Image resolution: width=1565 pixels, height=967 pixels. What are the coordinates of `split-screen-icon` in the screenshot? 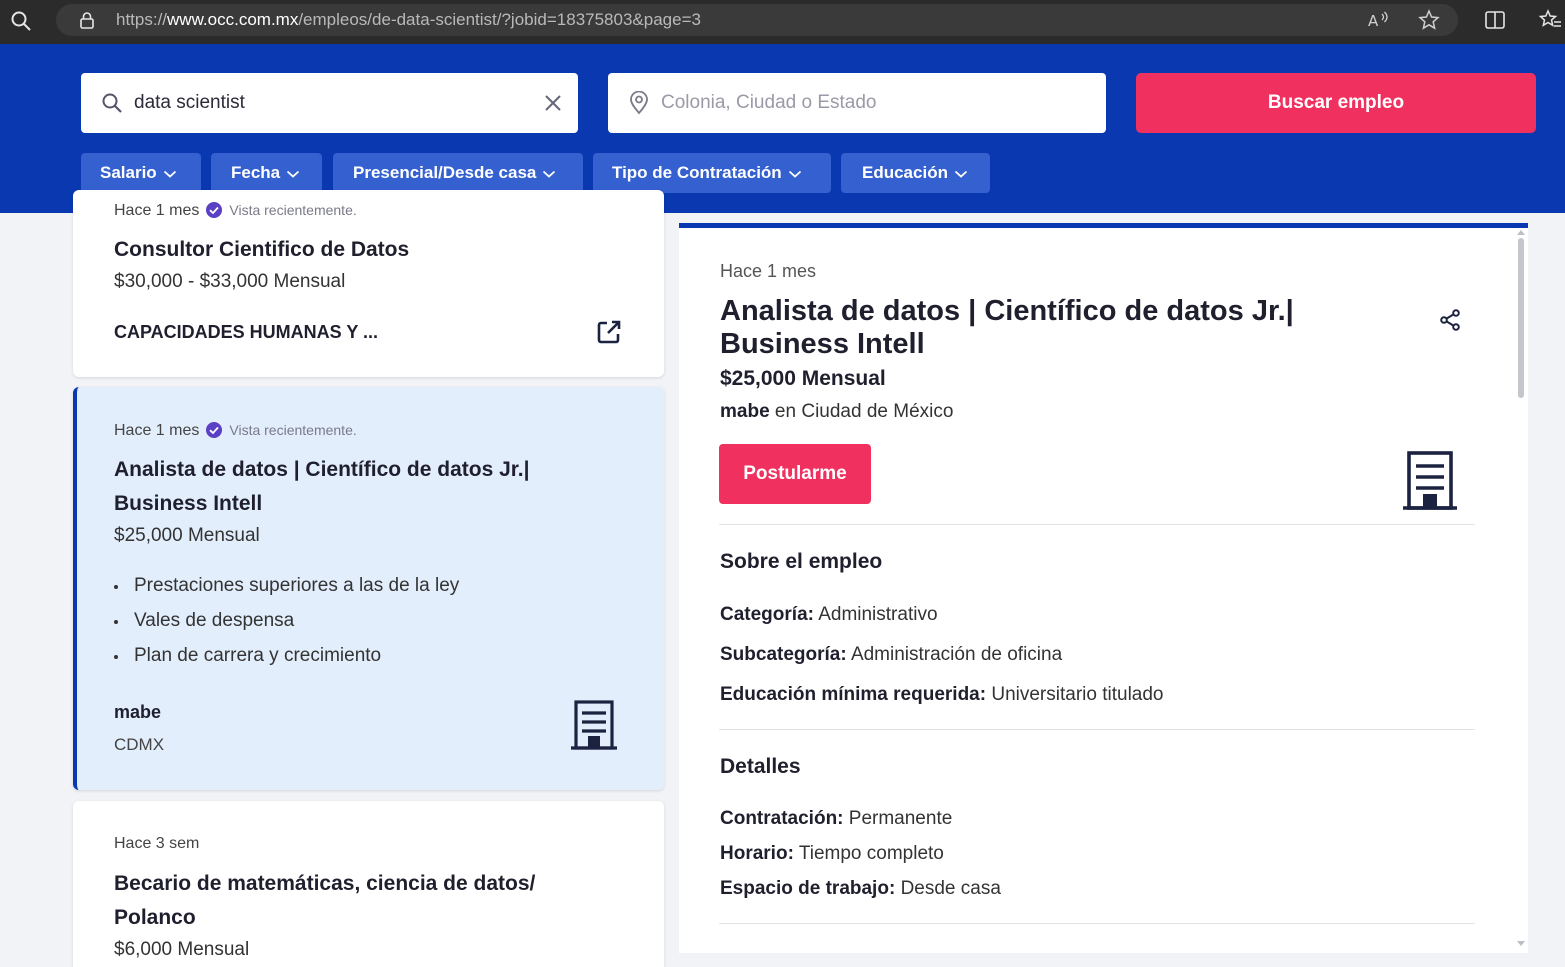 It's located at (1495, 20).